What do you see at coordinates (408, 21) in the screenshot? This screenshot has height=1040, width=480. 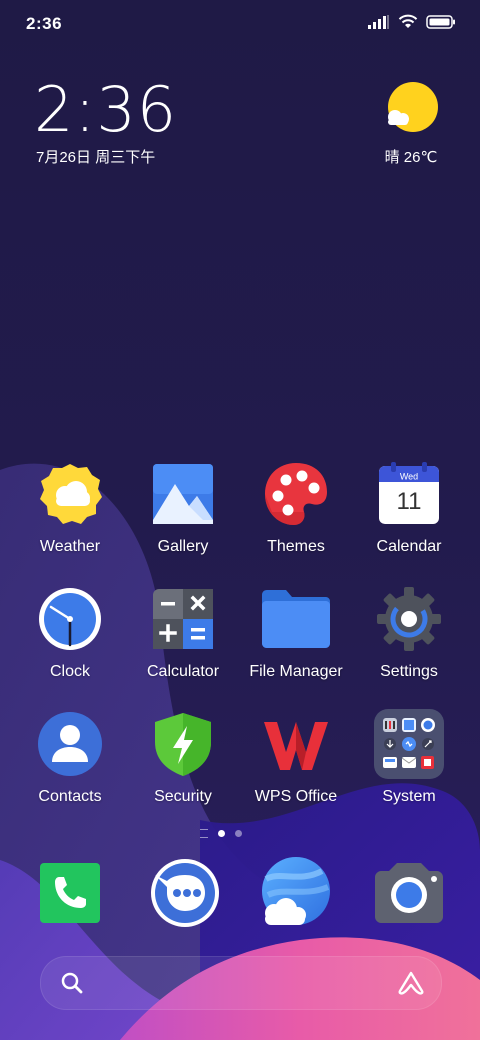 I see `wifi-icon` at bounding box center [408, 21].